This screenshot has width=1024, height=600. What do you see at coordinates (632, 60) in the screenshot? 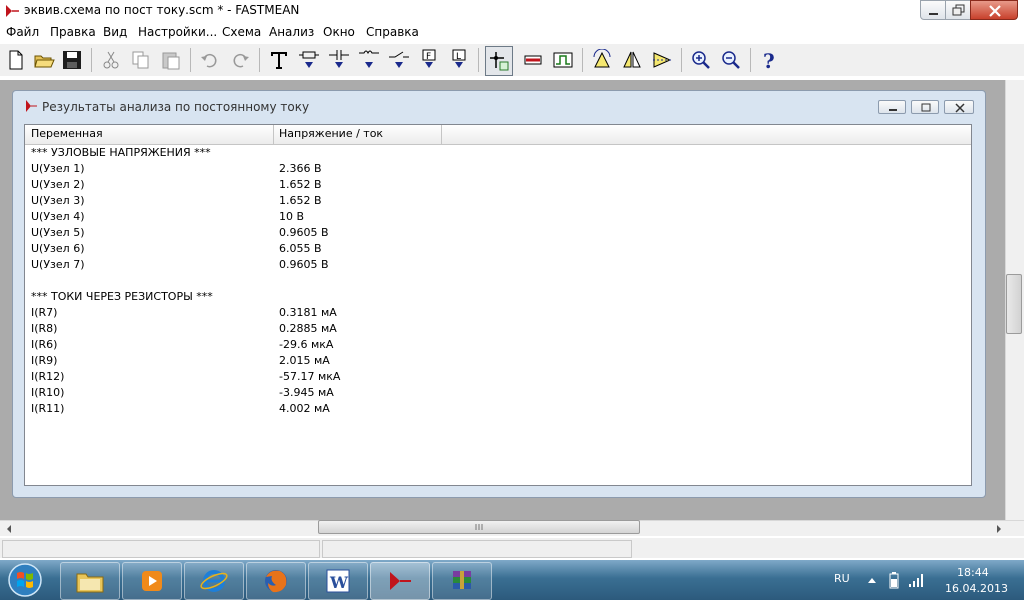
I see `mirror-button` at bounding box center [632, 60].